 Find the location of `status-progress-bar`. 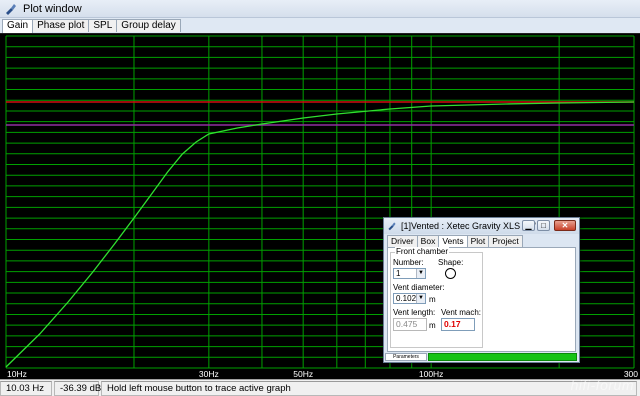

status-progress-bar is located at coordinates (502, 357).